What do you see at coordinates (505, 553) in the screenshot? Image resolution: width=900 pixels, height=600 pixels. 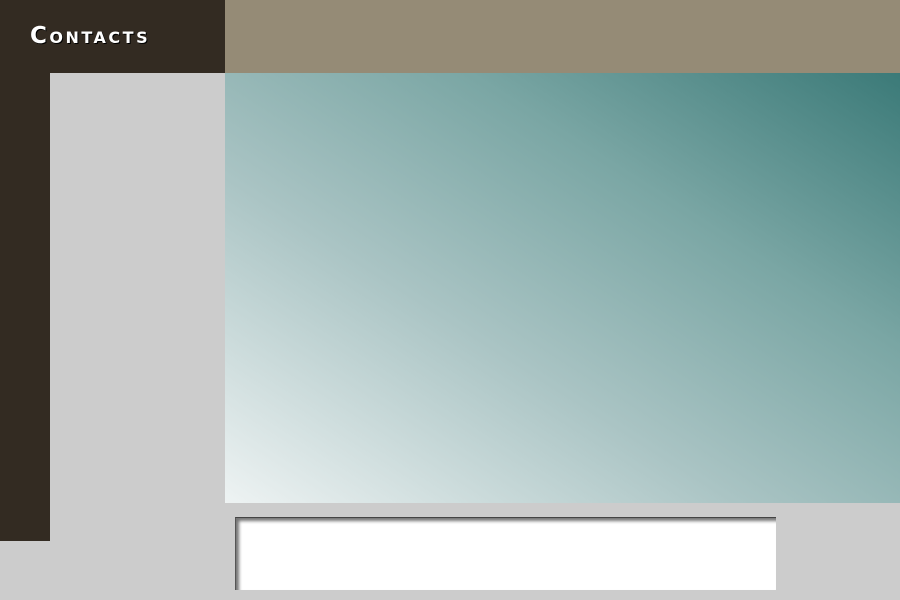 I see `content-box` at bounding box center [505, 553].